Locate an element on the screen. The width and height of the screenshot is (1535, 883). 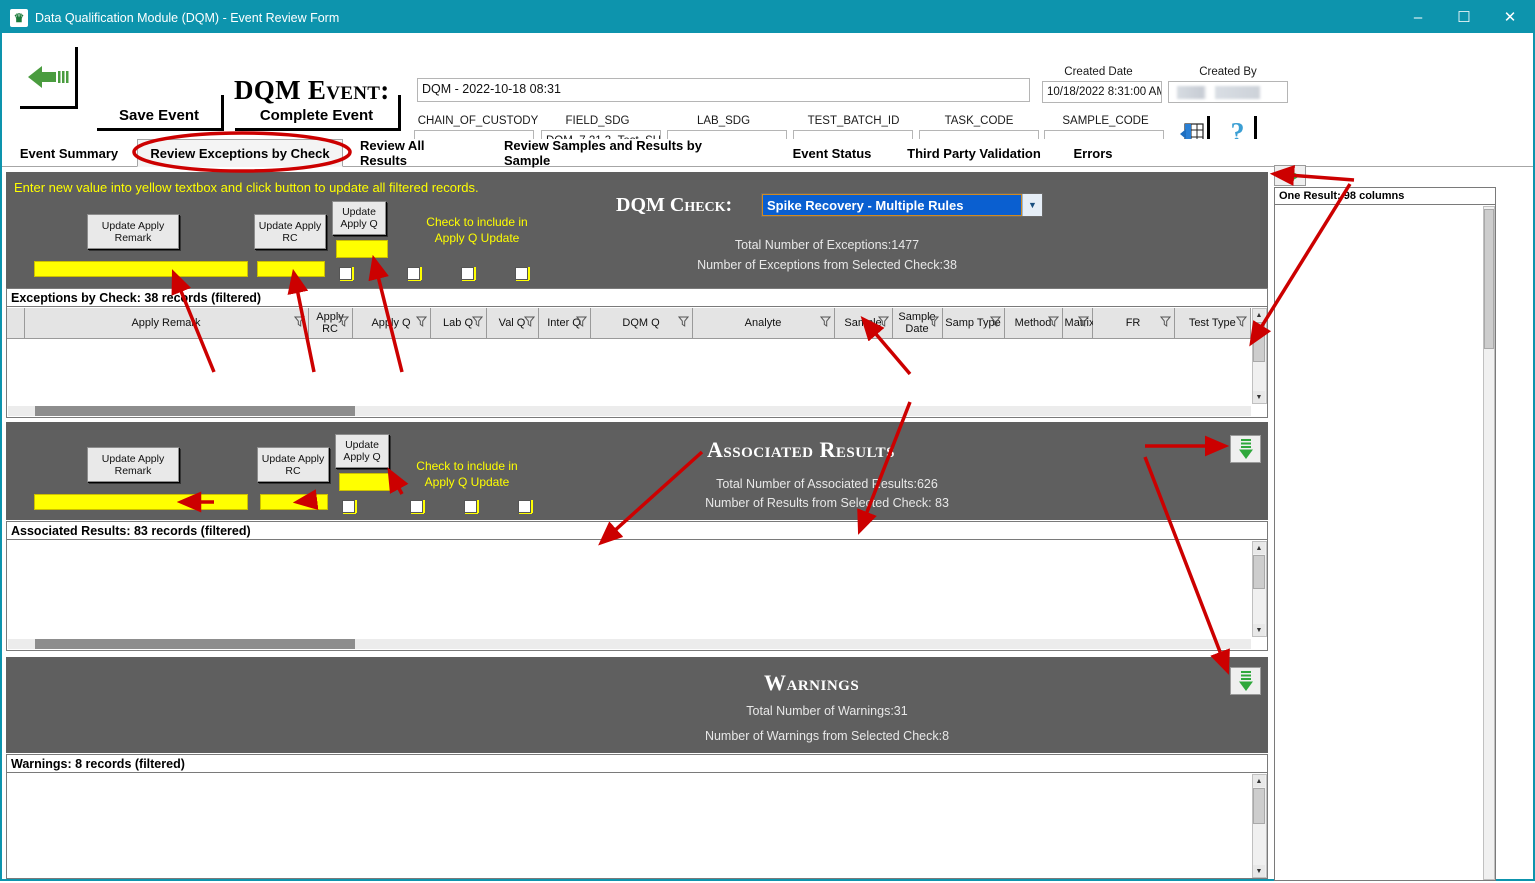
tab-review-exceptions-by-check: Review Exceptions by Check is located at coordinates (240, 153).